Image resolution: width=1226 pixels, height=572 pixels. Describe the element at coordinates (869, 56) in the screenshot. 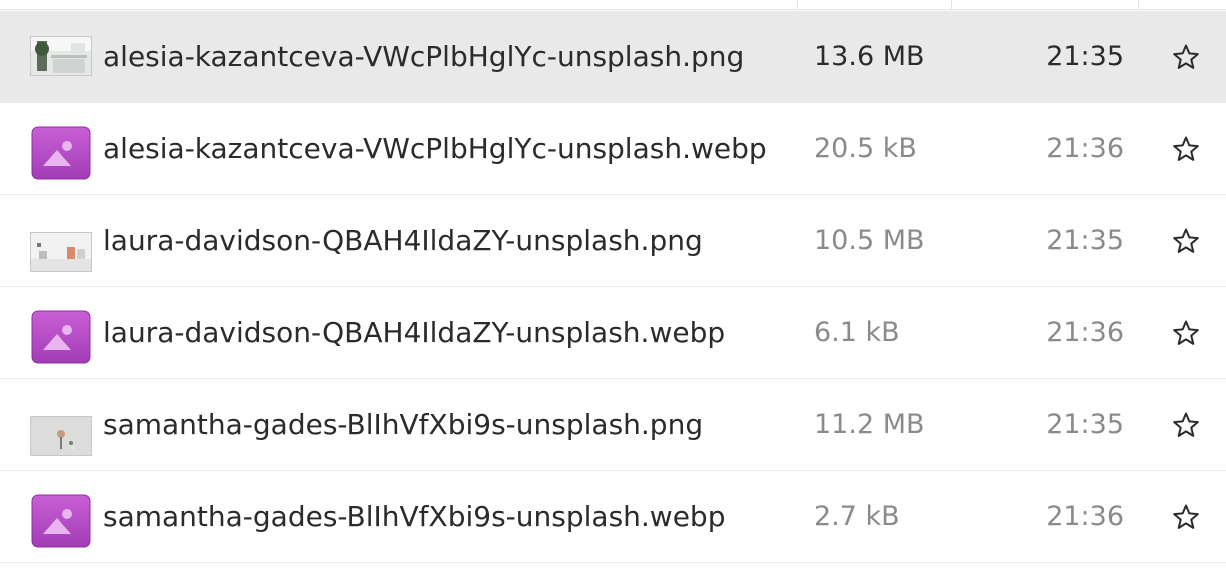

I see `file-size: 13.6 MB` at that location.